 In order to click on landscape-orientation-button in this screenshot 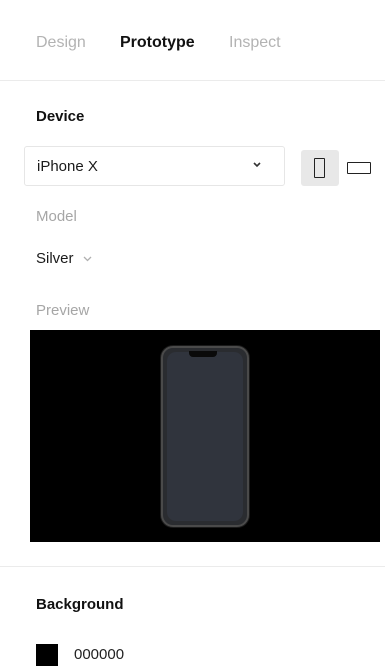, I will do `click(359, 168)`.